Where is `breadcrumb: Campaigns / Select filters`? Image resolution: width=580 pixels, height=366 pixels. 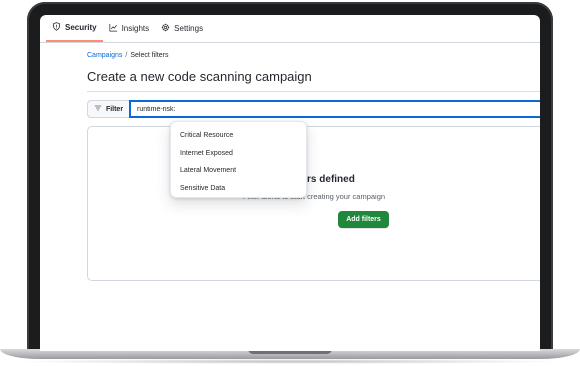
breadcrumb: Campaigns / Select filters is located at coordinates (128, 55).